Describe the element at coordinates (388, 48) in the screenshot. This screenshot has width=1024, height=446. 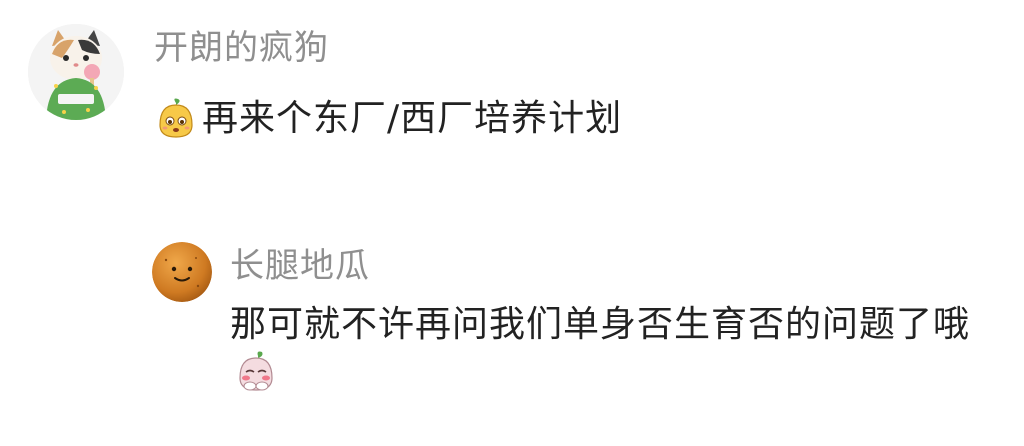
I see `username: 开朗的疯狗` at that location.